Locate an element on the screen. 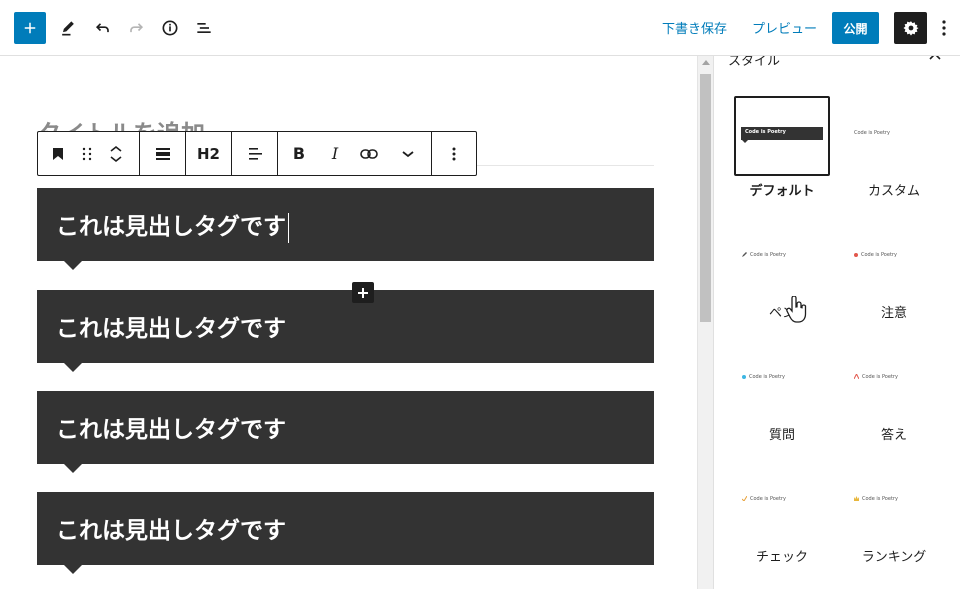 The width and height of the screenshot is (960, 589). more-format-button is located at coordinates (408, 153).